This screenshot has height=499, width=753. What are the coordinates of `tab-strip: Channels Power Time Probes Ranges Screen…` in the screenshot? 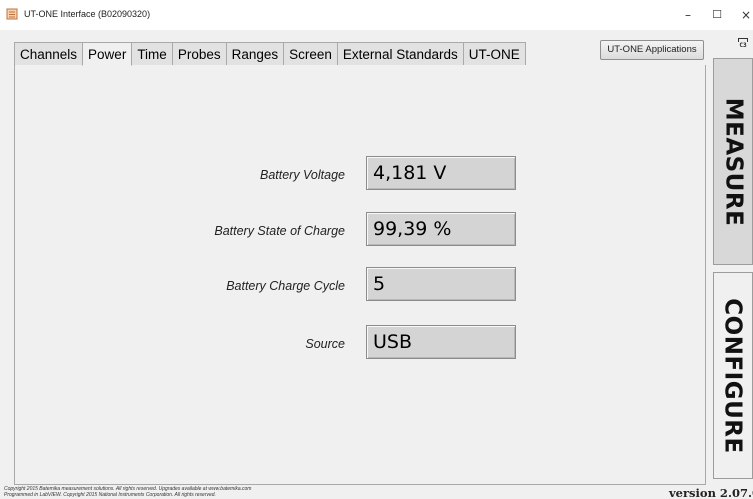 It's located at (270, 54).